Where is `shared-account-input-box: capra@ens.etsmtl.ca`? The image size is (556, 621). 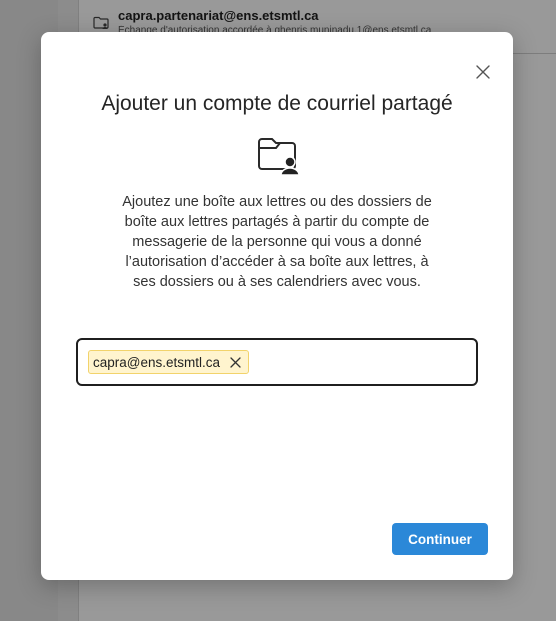
shared-account-input-box: capra@ens.etsmtl.ca is located at coordinates (277, 362).